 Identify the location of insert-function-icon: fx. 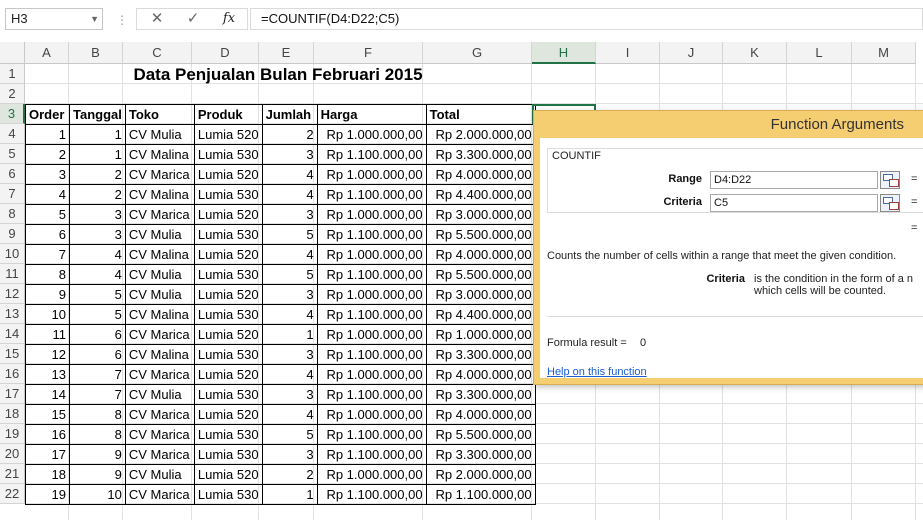
(229, 19).